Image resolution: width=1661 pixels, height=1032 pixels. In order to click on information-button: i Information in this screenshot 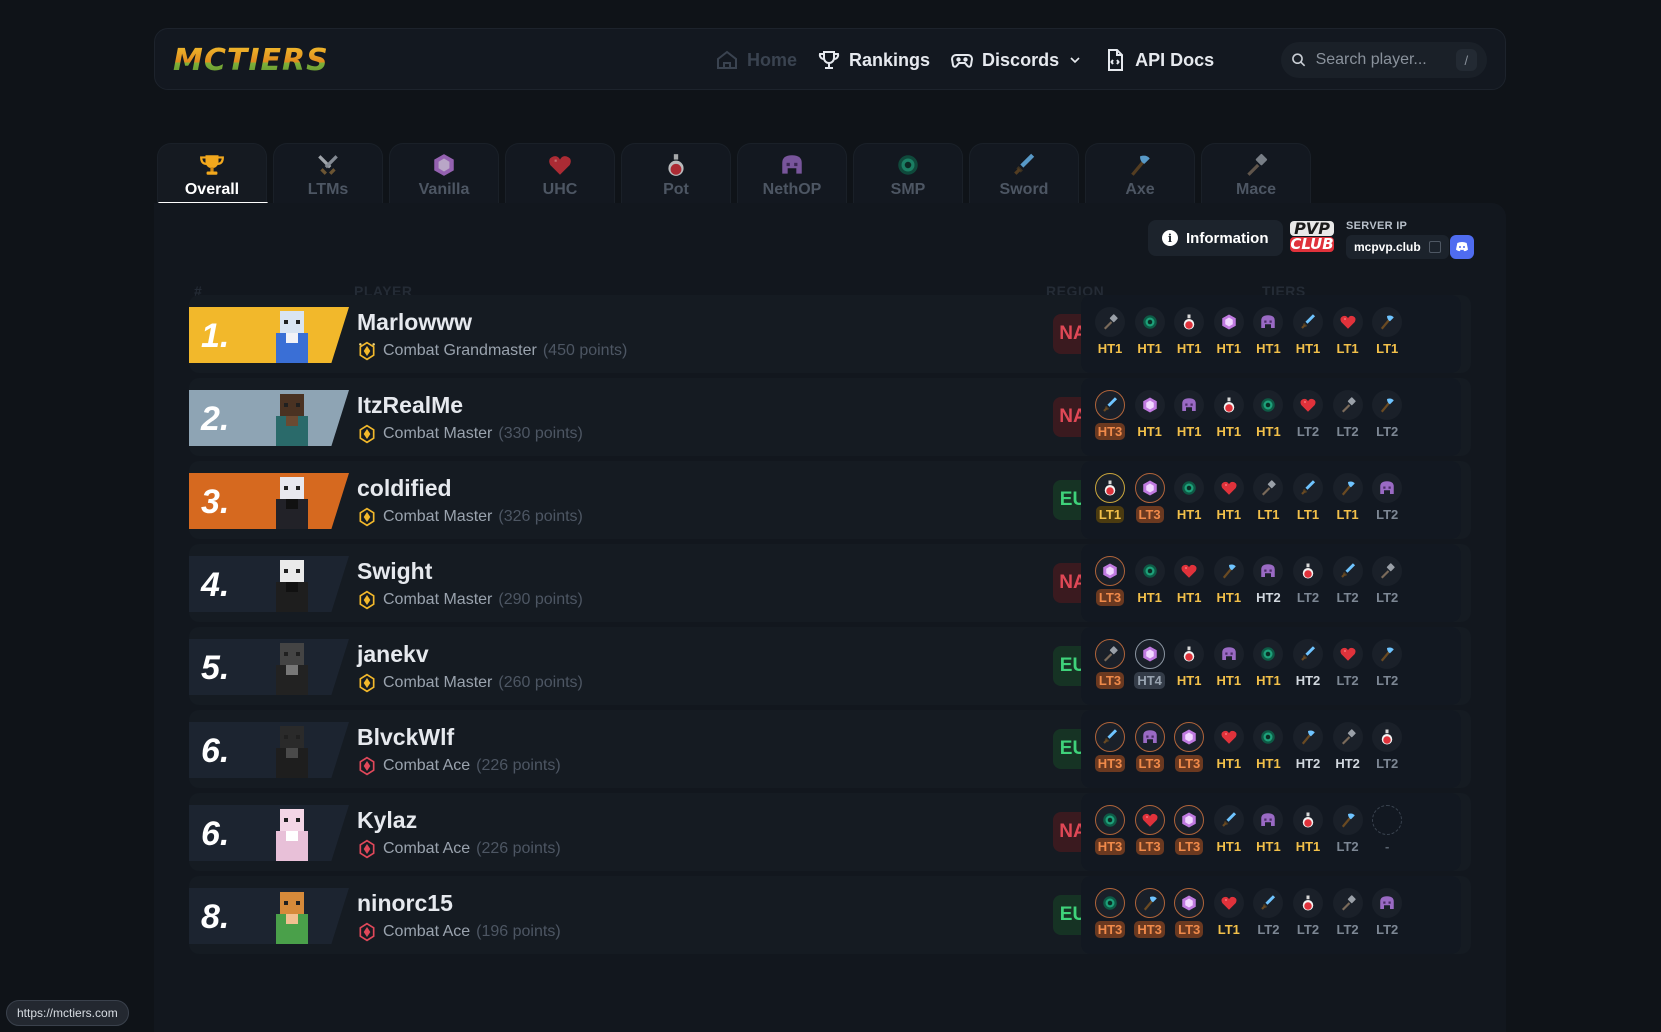, I will do `click(1215, 238)`.